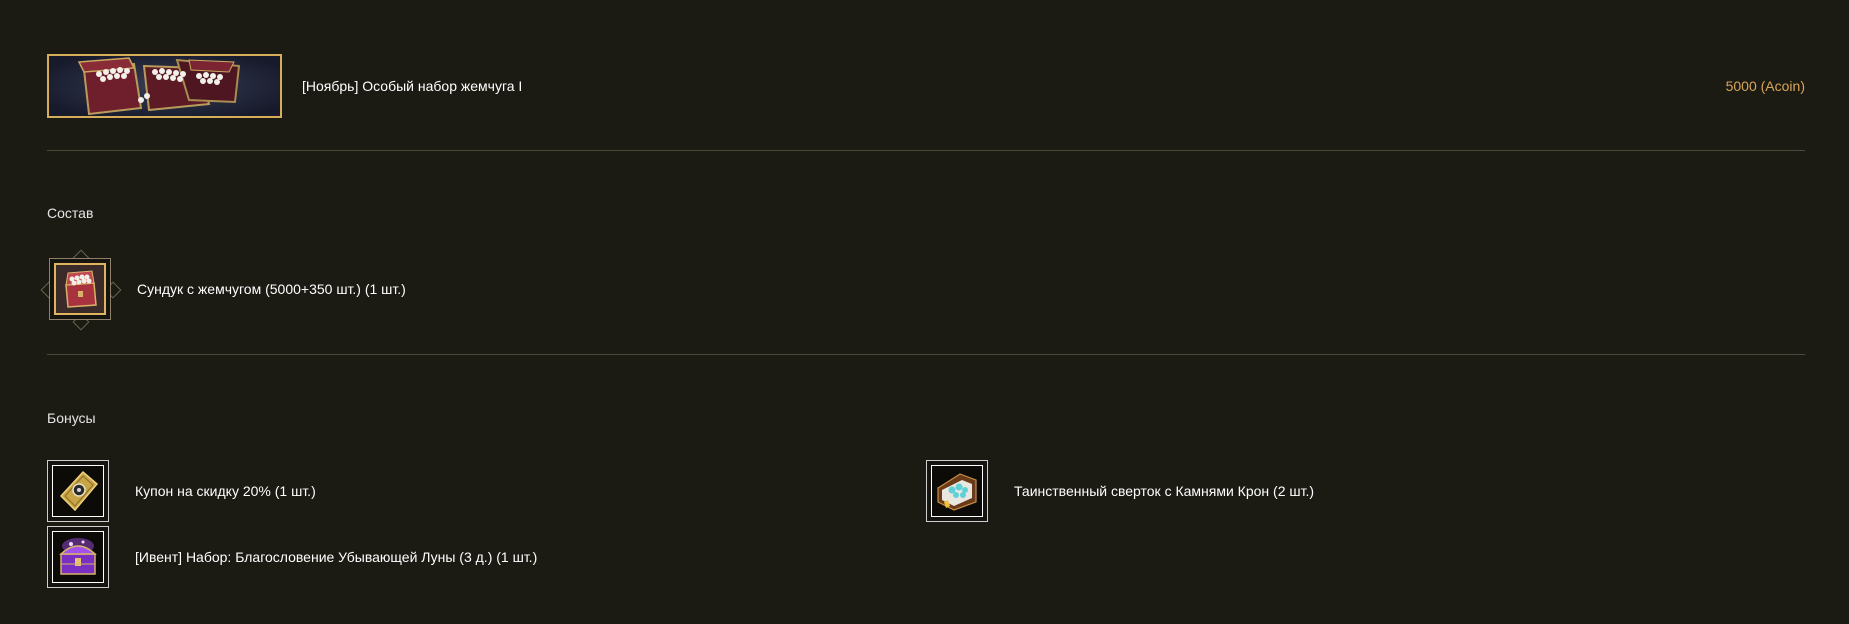 The height and width of the screenshot is (624, 1849). Describe the element at coordinates (164, 86) in the screenshot. I see `pearl-chests-banner-icon` at that location.